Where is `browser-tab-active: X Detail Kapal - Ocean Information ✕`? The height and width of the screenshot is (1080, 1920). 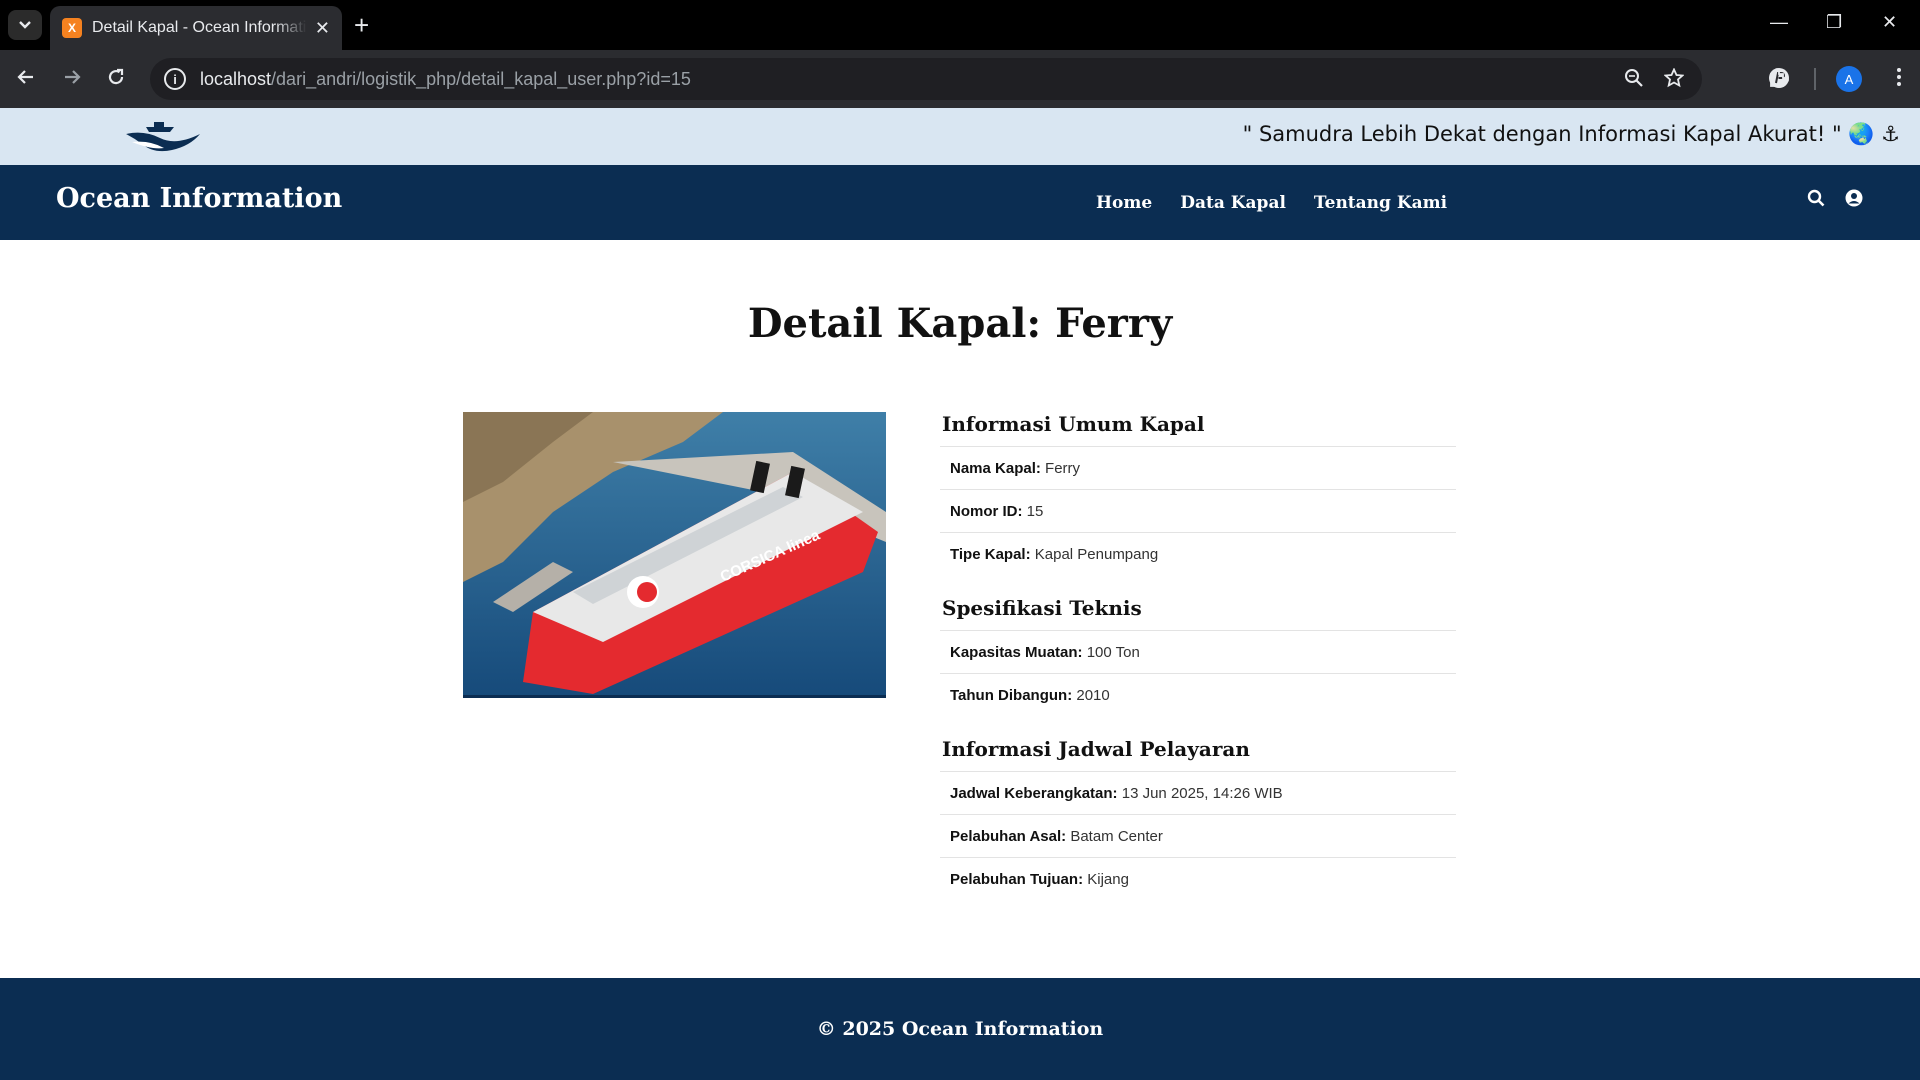 browser-tab-active: X Detail Kapal - Ocean Information ✕ is located at coordinates (196, 28).